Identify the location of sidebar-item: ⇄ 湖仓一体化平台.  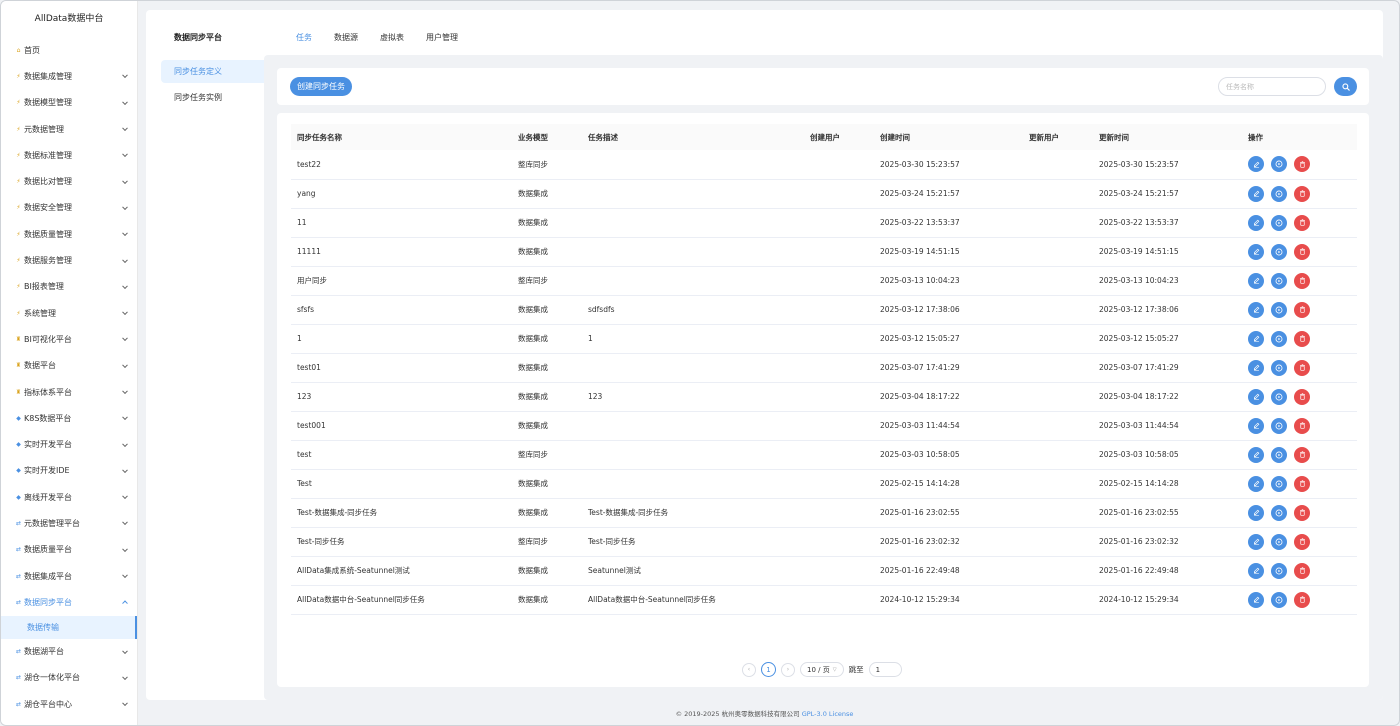
(69, 678).